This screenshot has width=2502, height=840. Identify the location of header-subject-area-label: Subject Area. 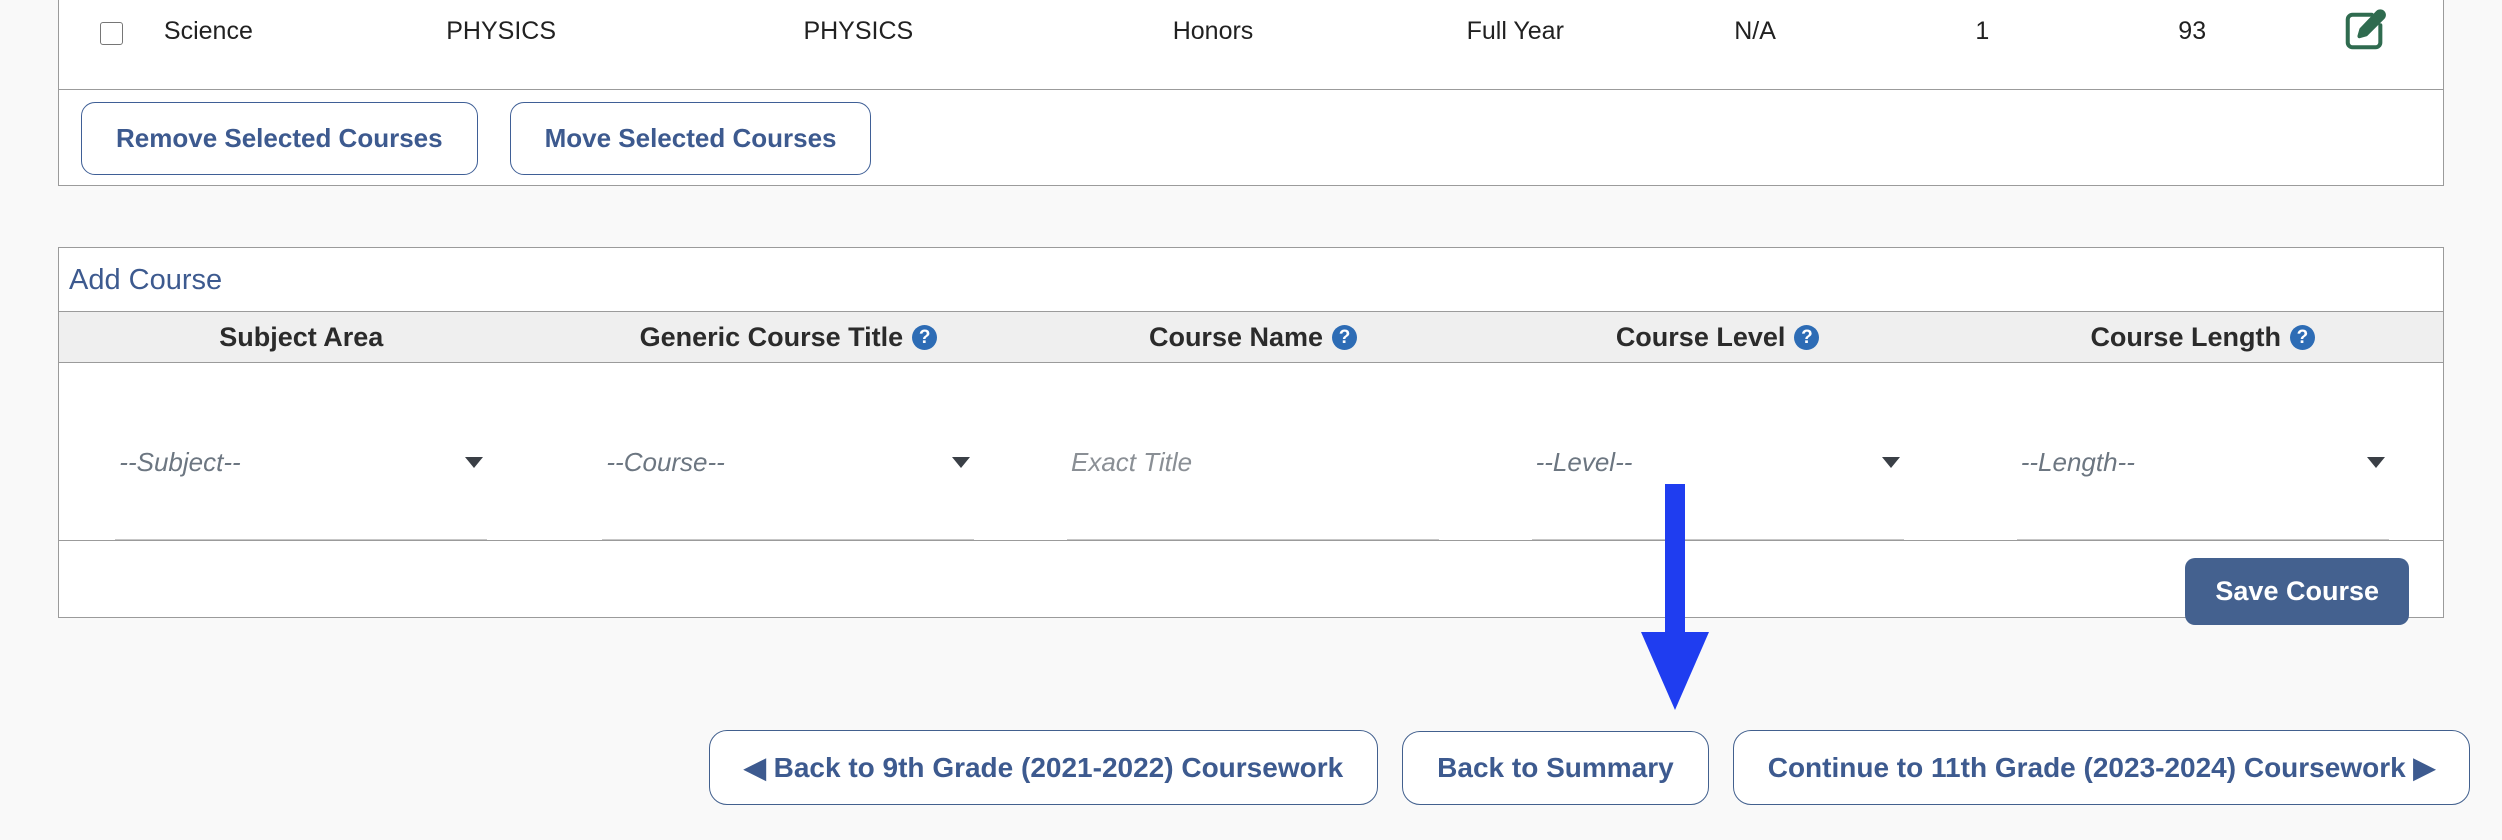
(301, 336).